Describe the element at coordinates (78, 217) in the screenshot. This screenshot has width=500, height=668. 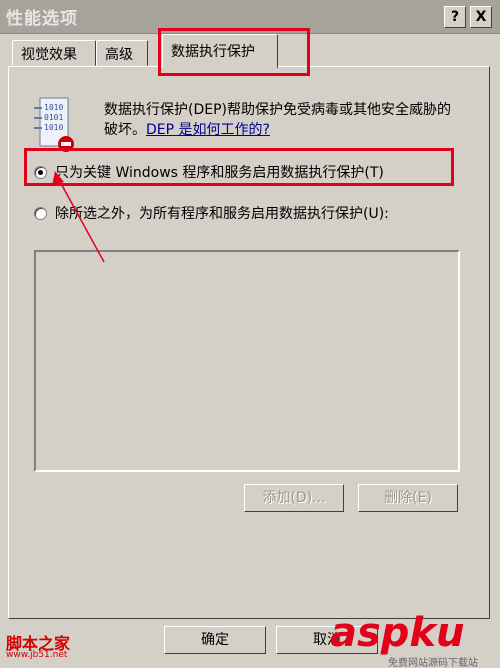
I see `annotation-arrow` at that location.